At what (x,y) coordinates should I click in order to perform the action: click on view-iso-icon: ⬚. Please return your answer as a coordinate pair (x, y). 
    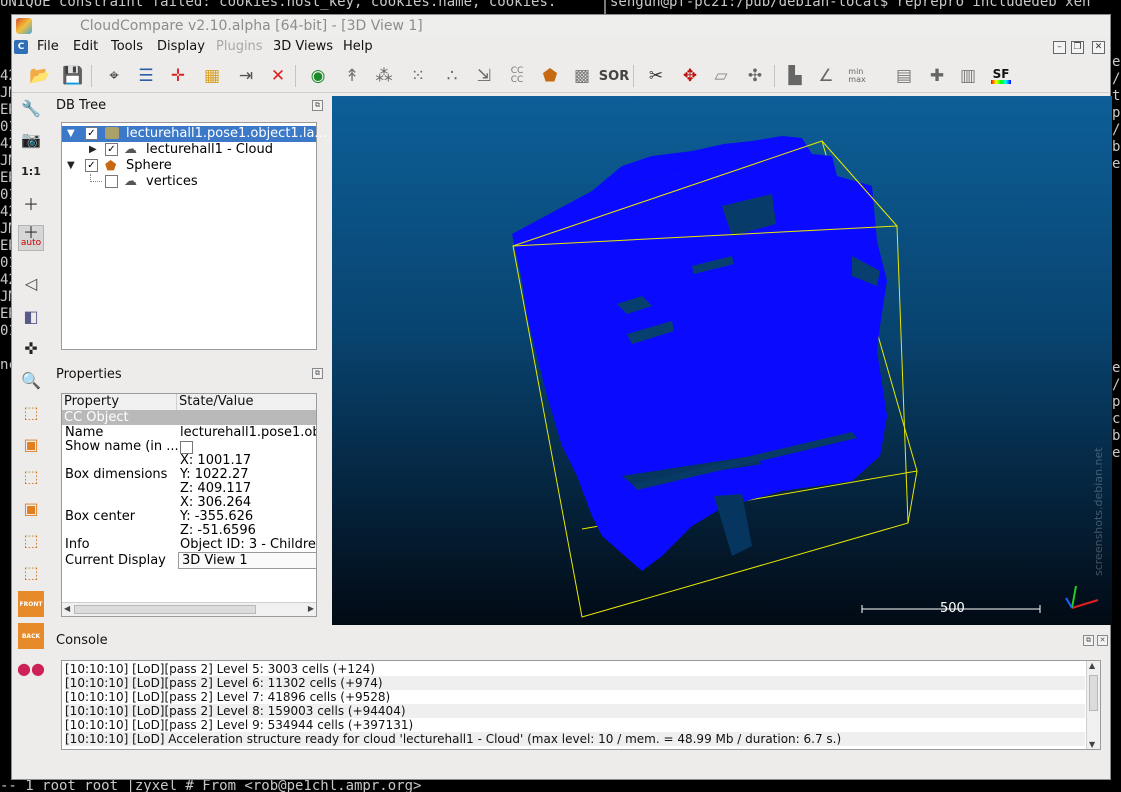
    Looking at the image, I should click on (31, 572).